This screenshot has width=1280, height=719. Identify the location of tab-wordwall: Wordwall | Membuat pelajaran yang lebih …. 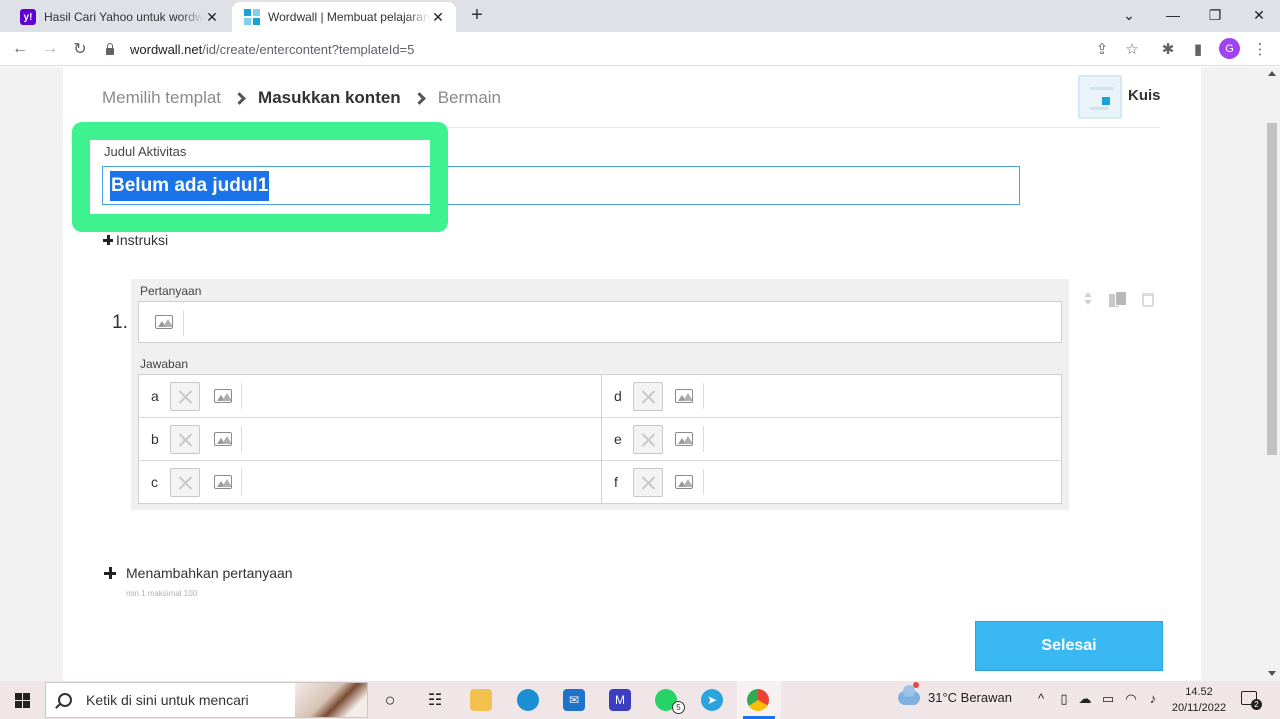
(344, 17).